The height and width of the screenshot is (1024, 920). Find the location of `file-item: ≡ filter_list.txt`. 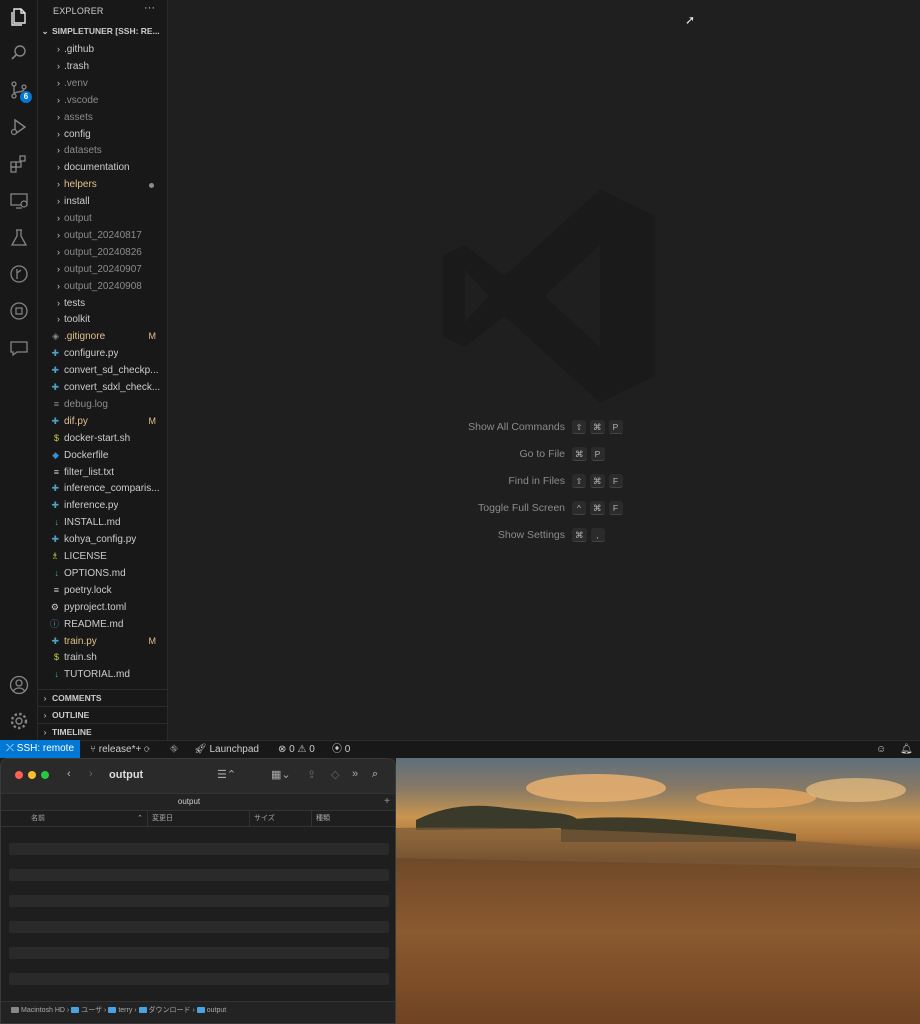

file-item: ≡ filter_list.txt is located at coordinates (102, 472).